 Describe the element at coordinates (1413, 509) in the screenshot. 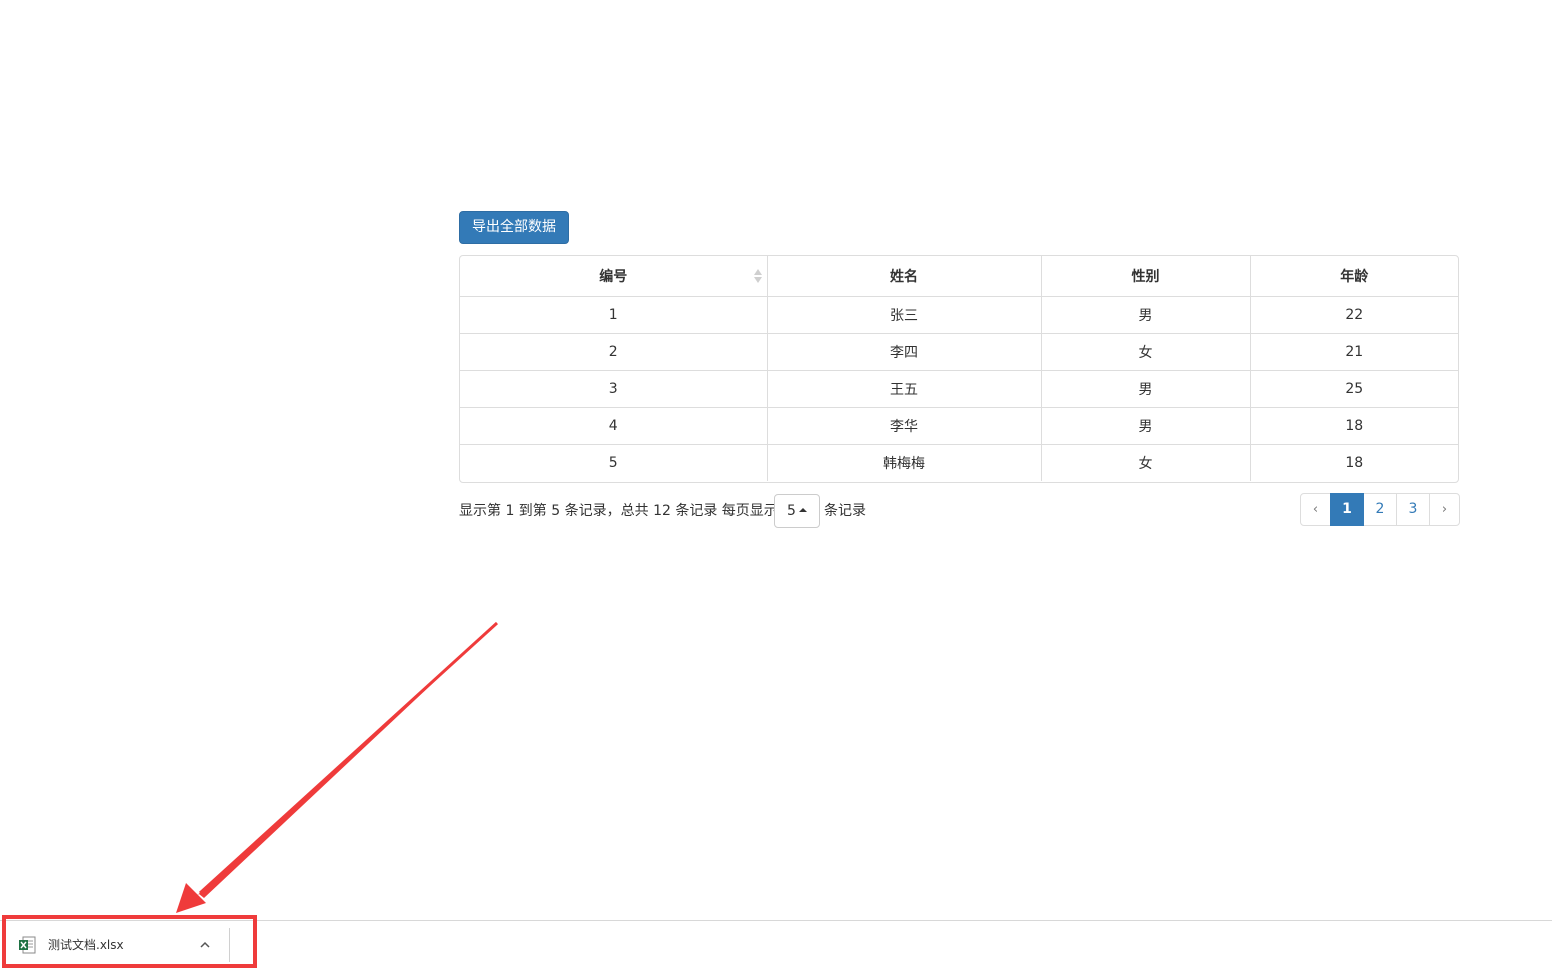

I see `page-button-3: 3` at that location.